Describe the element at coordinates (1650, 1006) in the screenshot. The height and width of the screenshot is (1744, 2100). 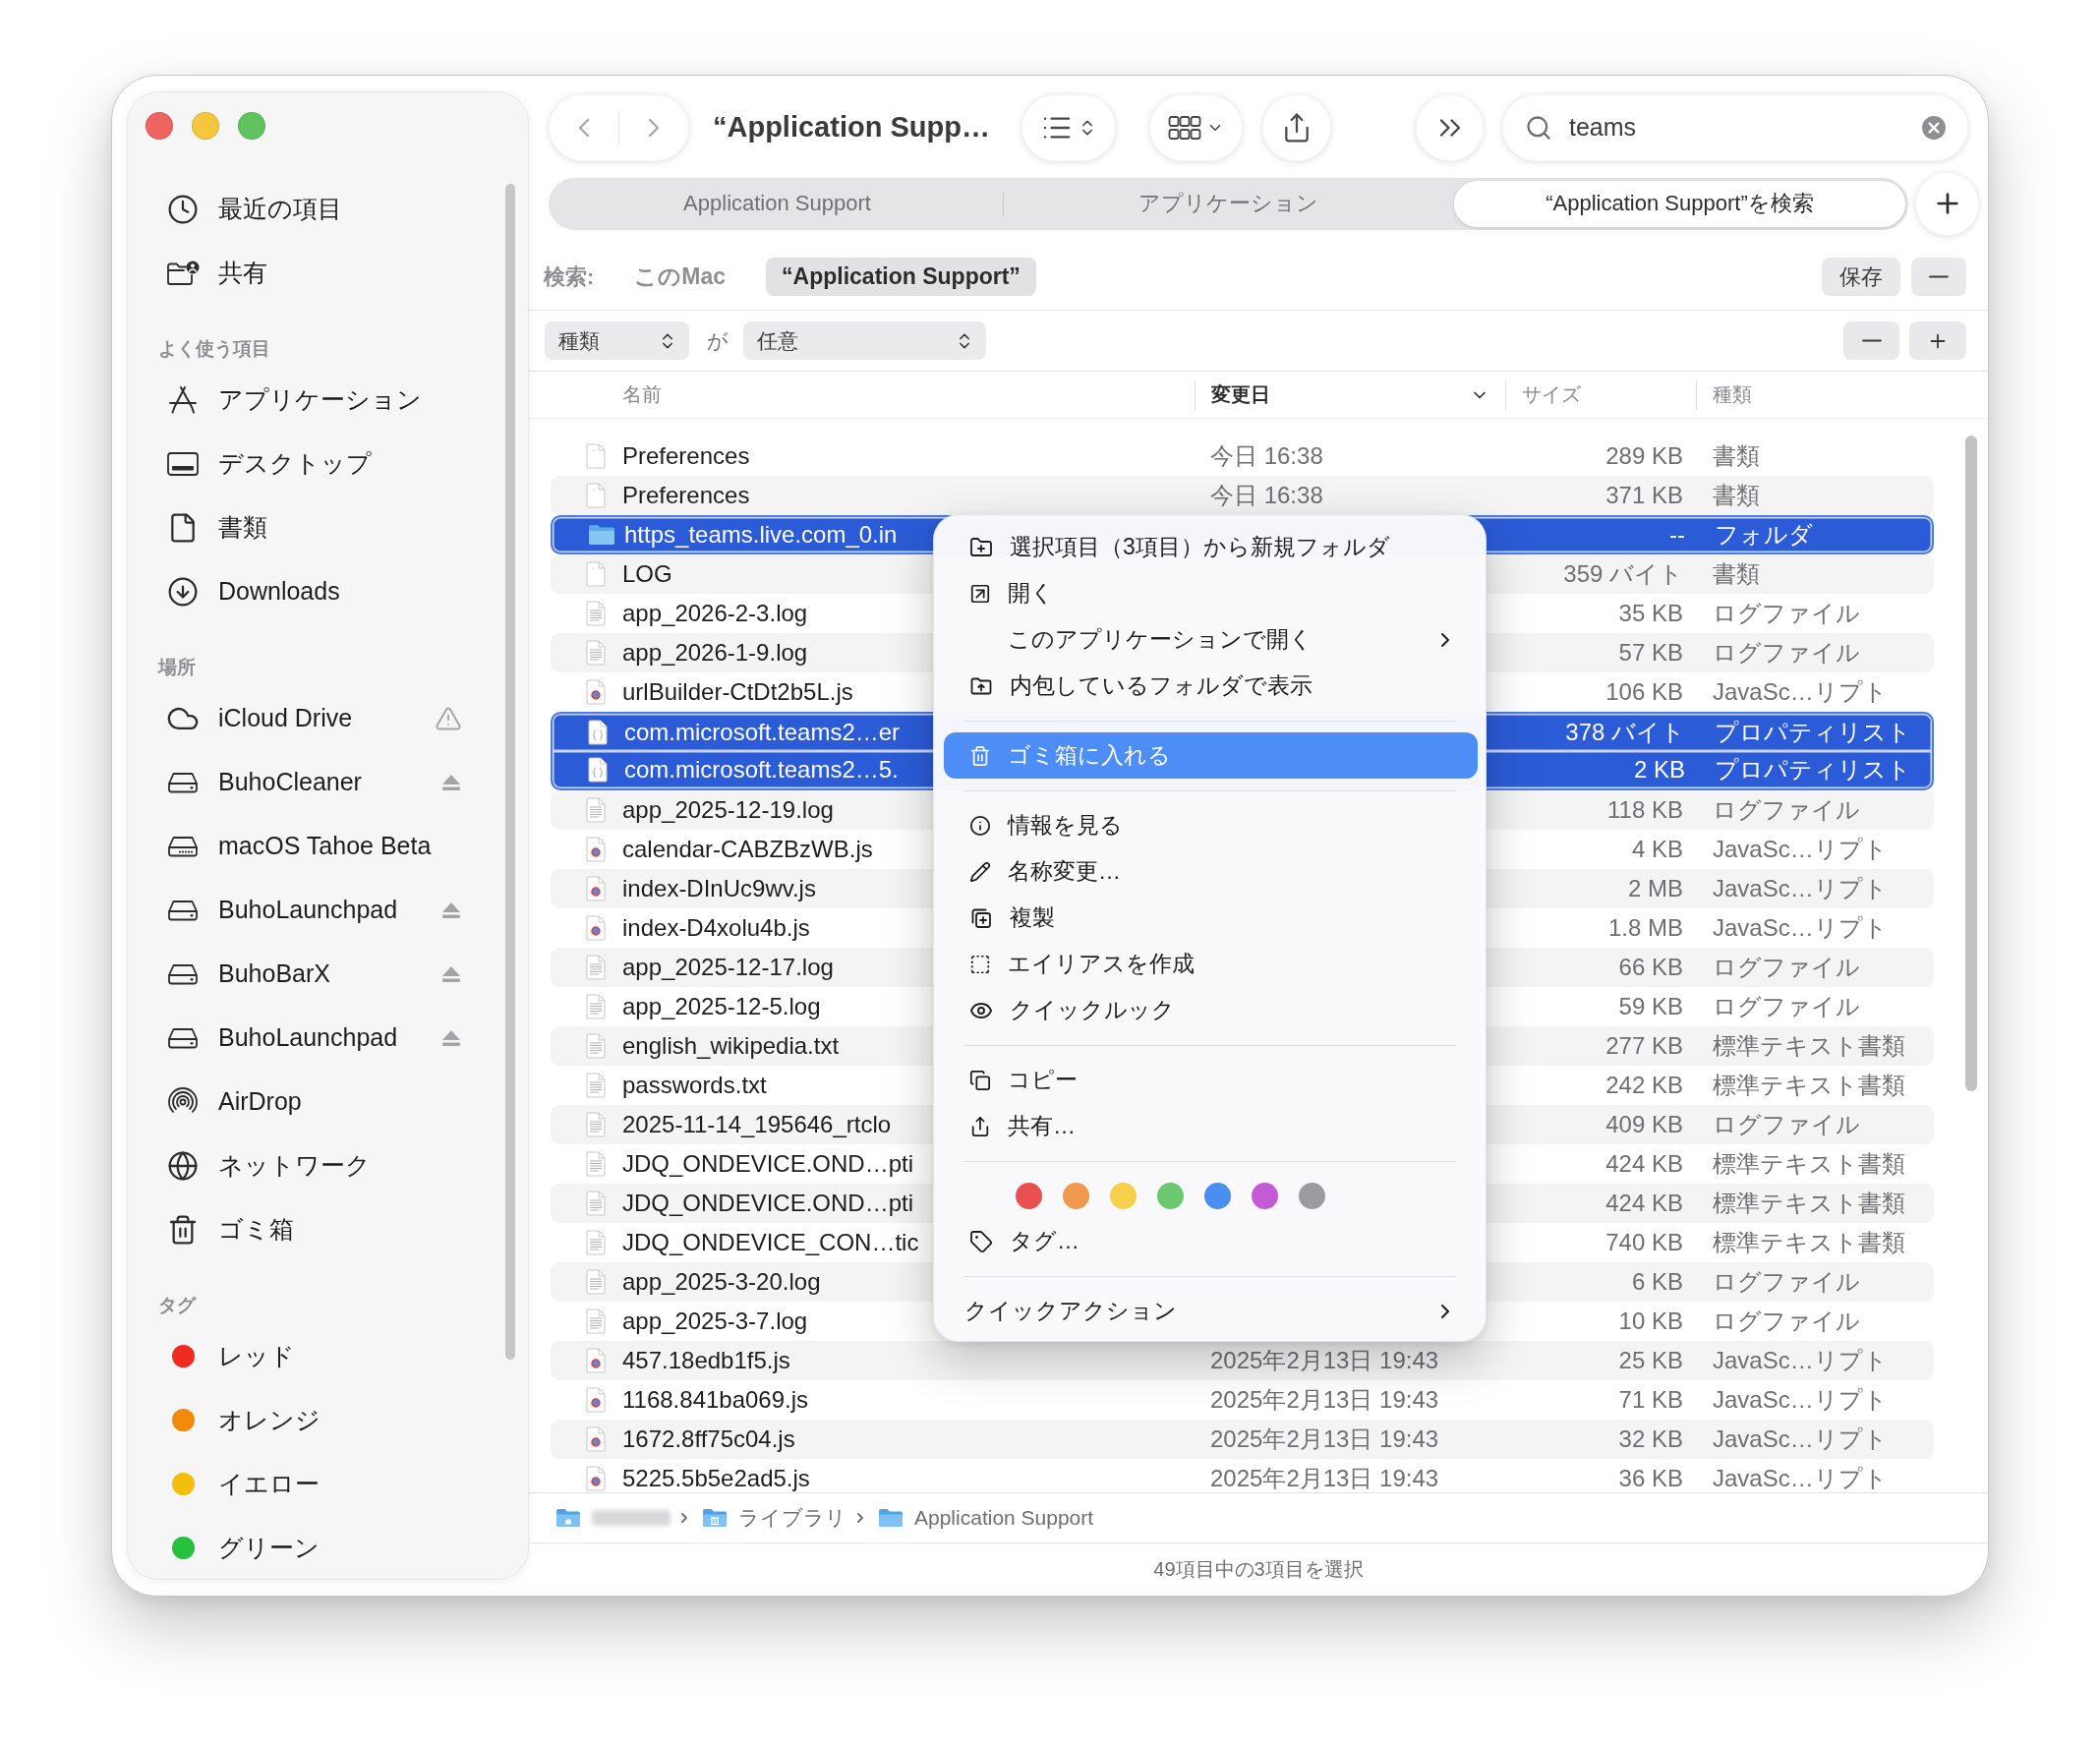
I see `file-size: 59 KB` at that location.